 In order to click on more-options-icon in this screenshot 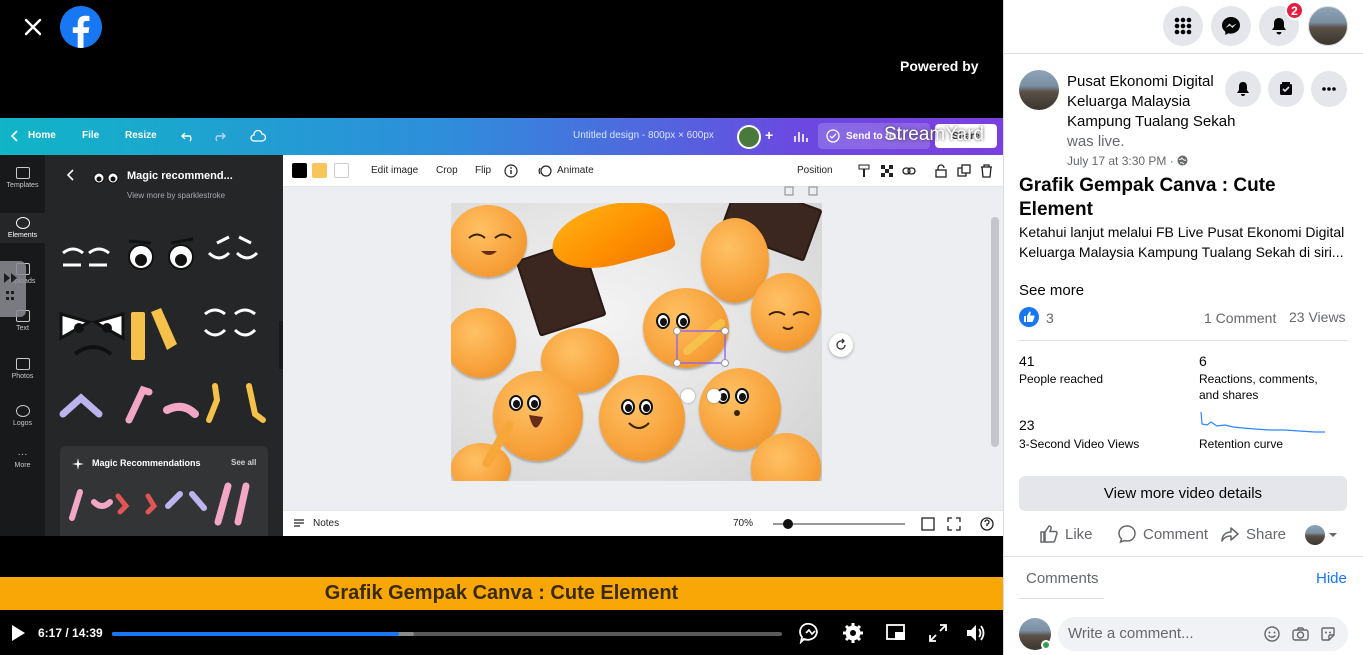, I will do `click(1329, 89)`.